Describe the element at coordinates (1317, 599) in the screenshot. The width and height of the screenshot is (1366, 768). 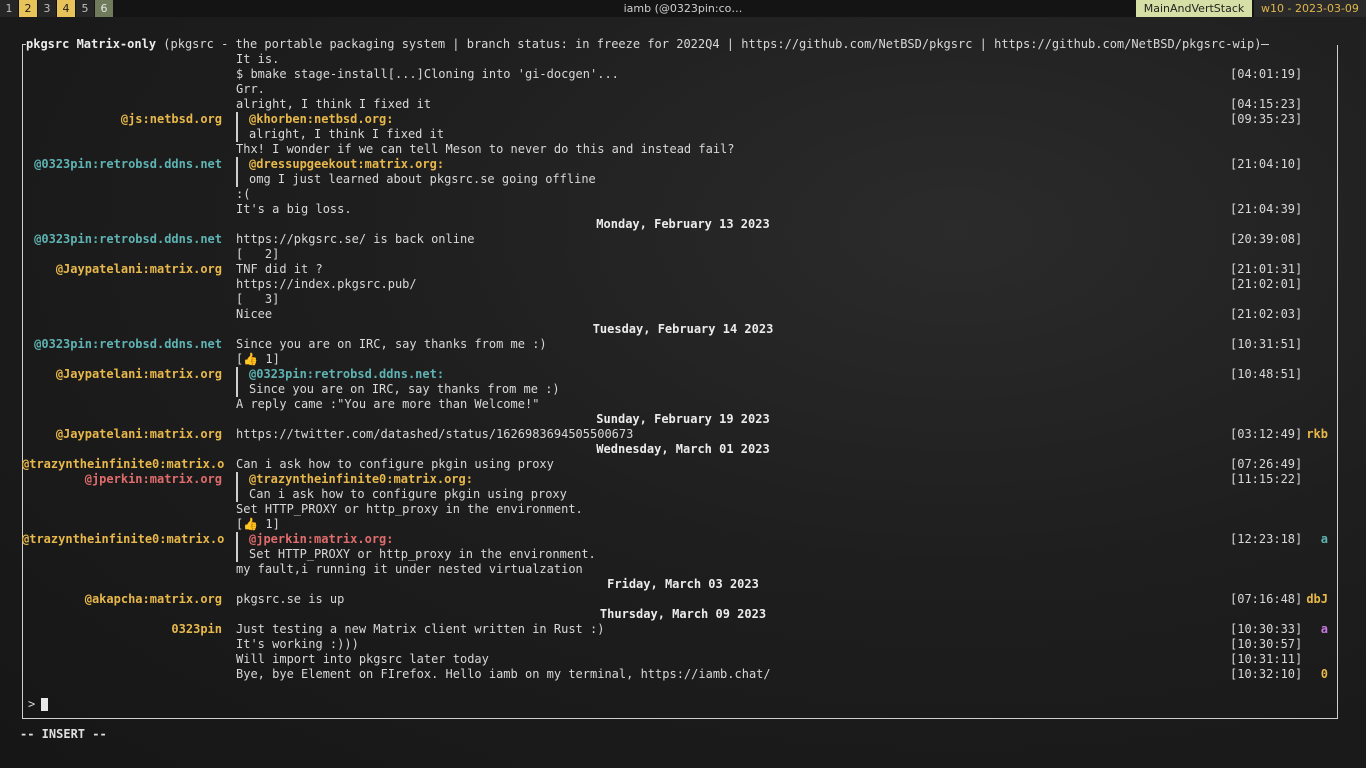
I see `read-receipt: dbJ` at that location.